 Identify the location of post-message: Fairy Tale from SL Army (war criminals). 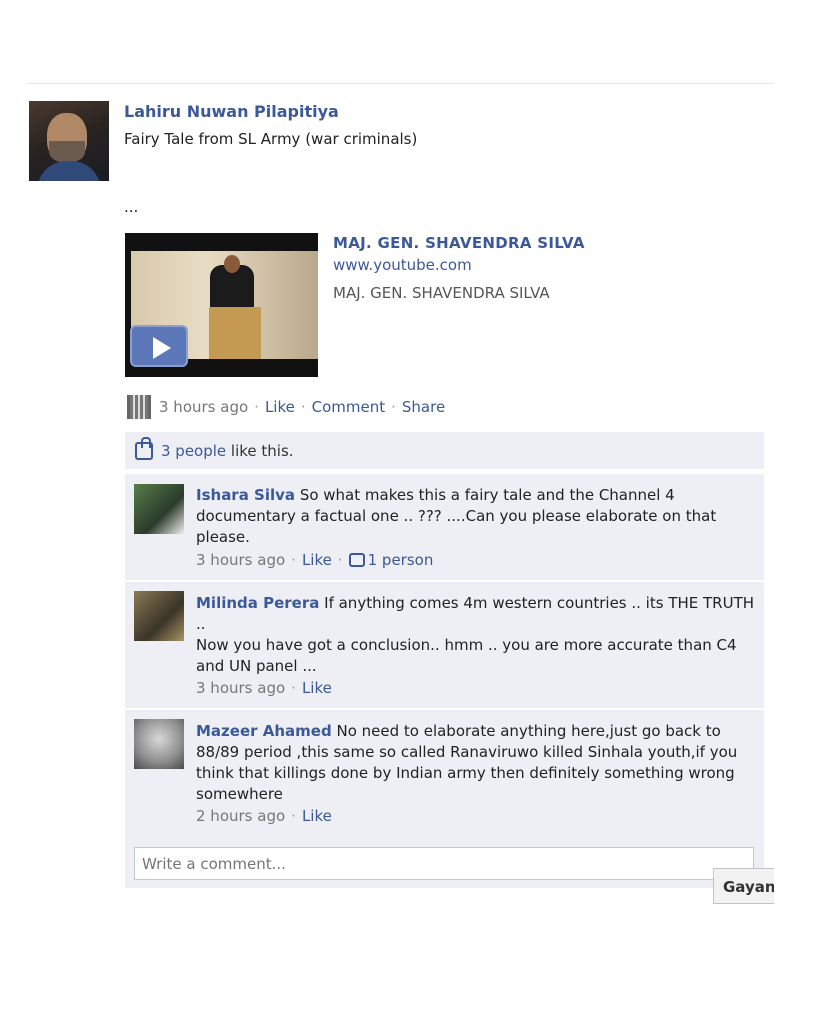
(271, 139).